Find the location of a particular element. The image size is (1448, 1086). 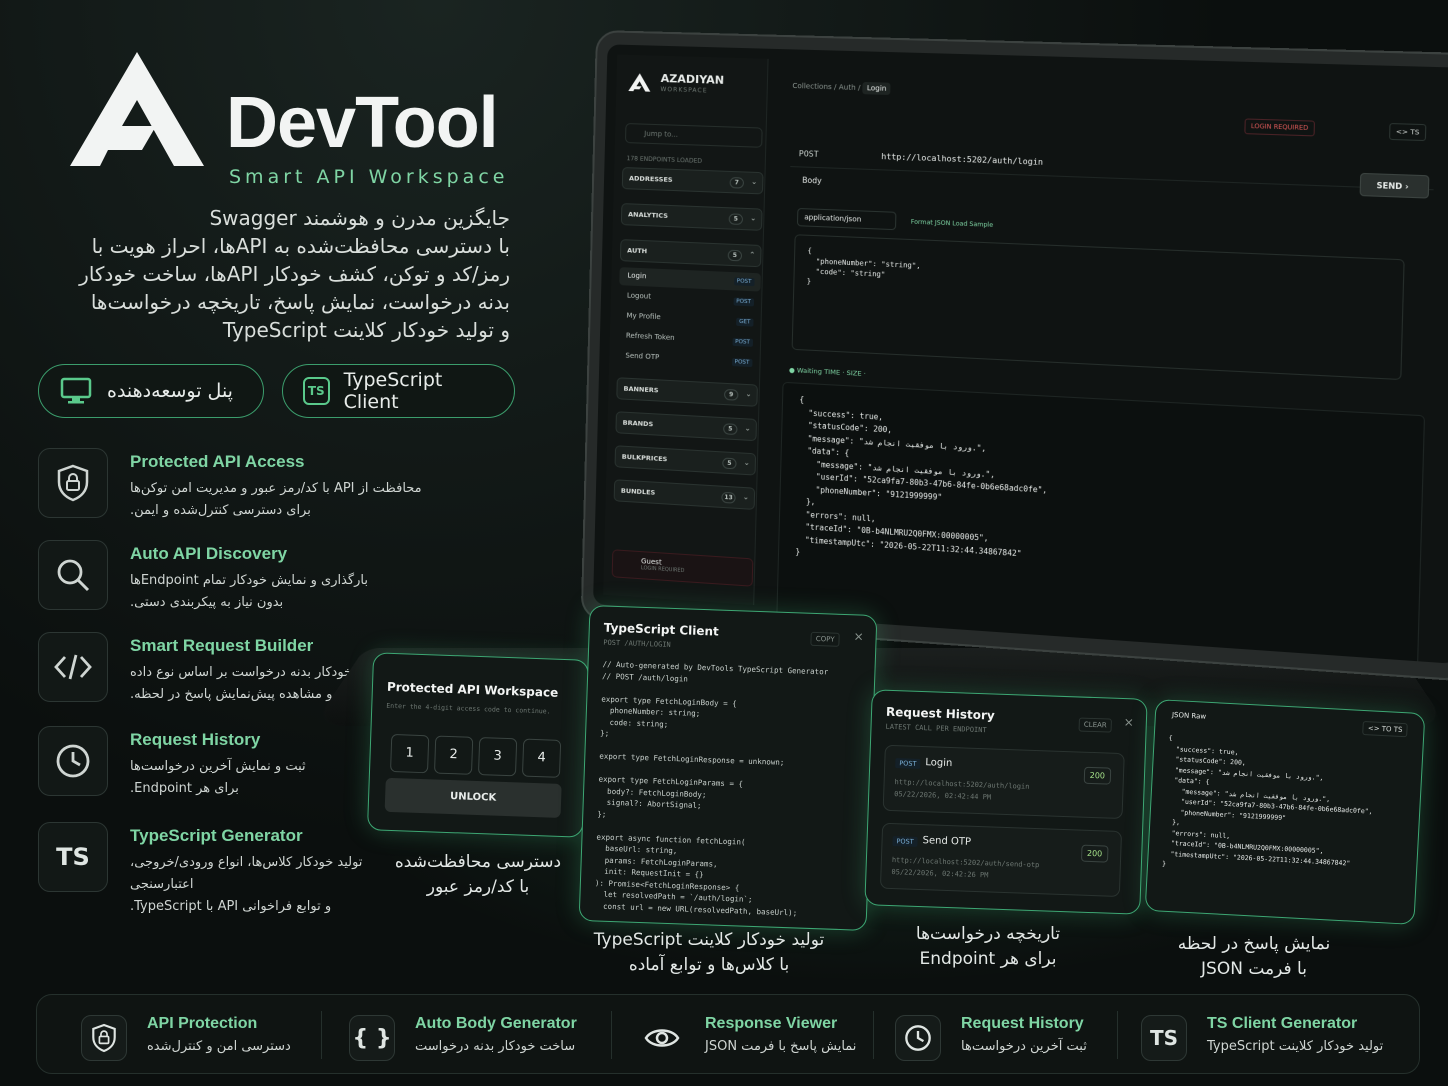

workspace-logo-icon is located at coordinates (639, 82).